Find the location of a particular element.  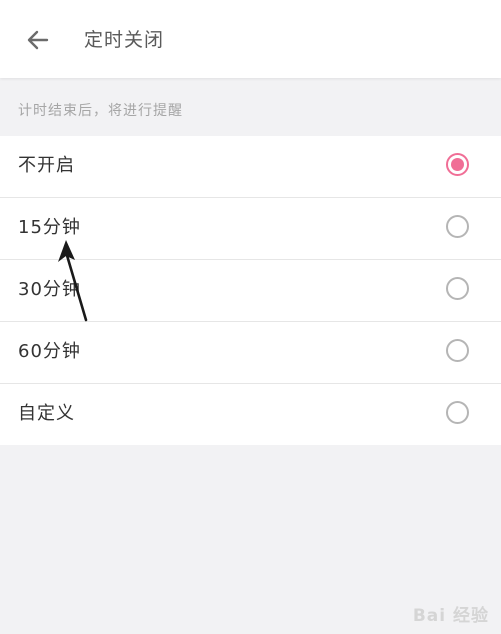

page-title: 定时关闭 is located at coordinates (124, 40).